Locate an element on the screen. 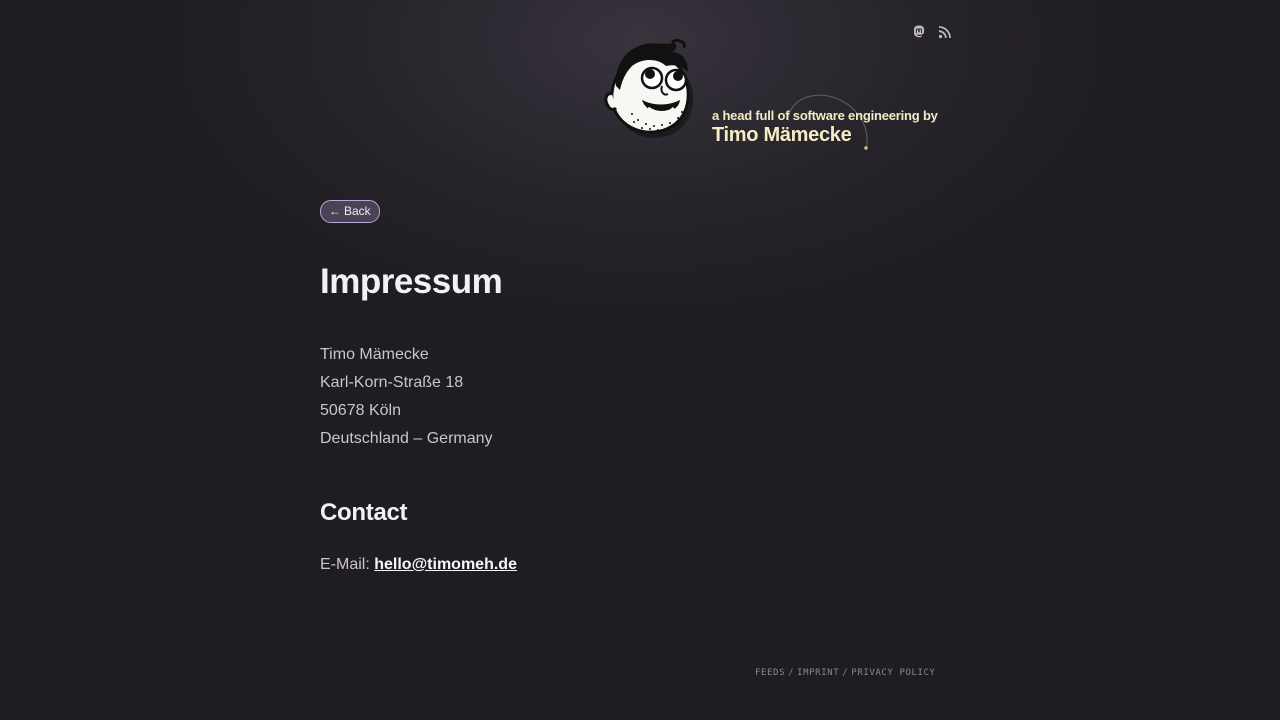  address-street: Karl-Korn-Straße 18 is located at coordinates (392, 382).